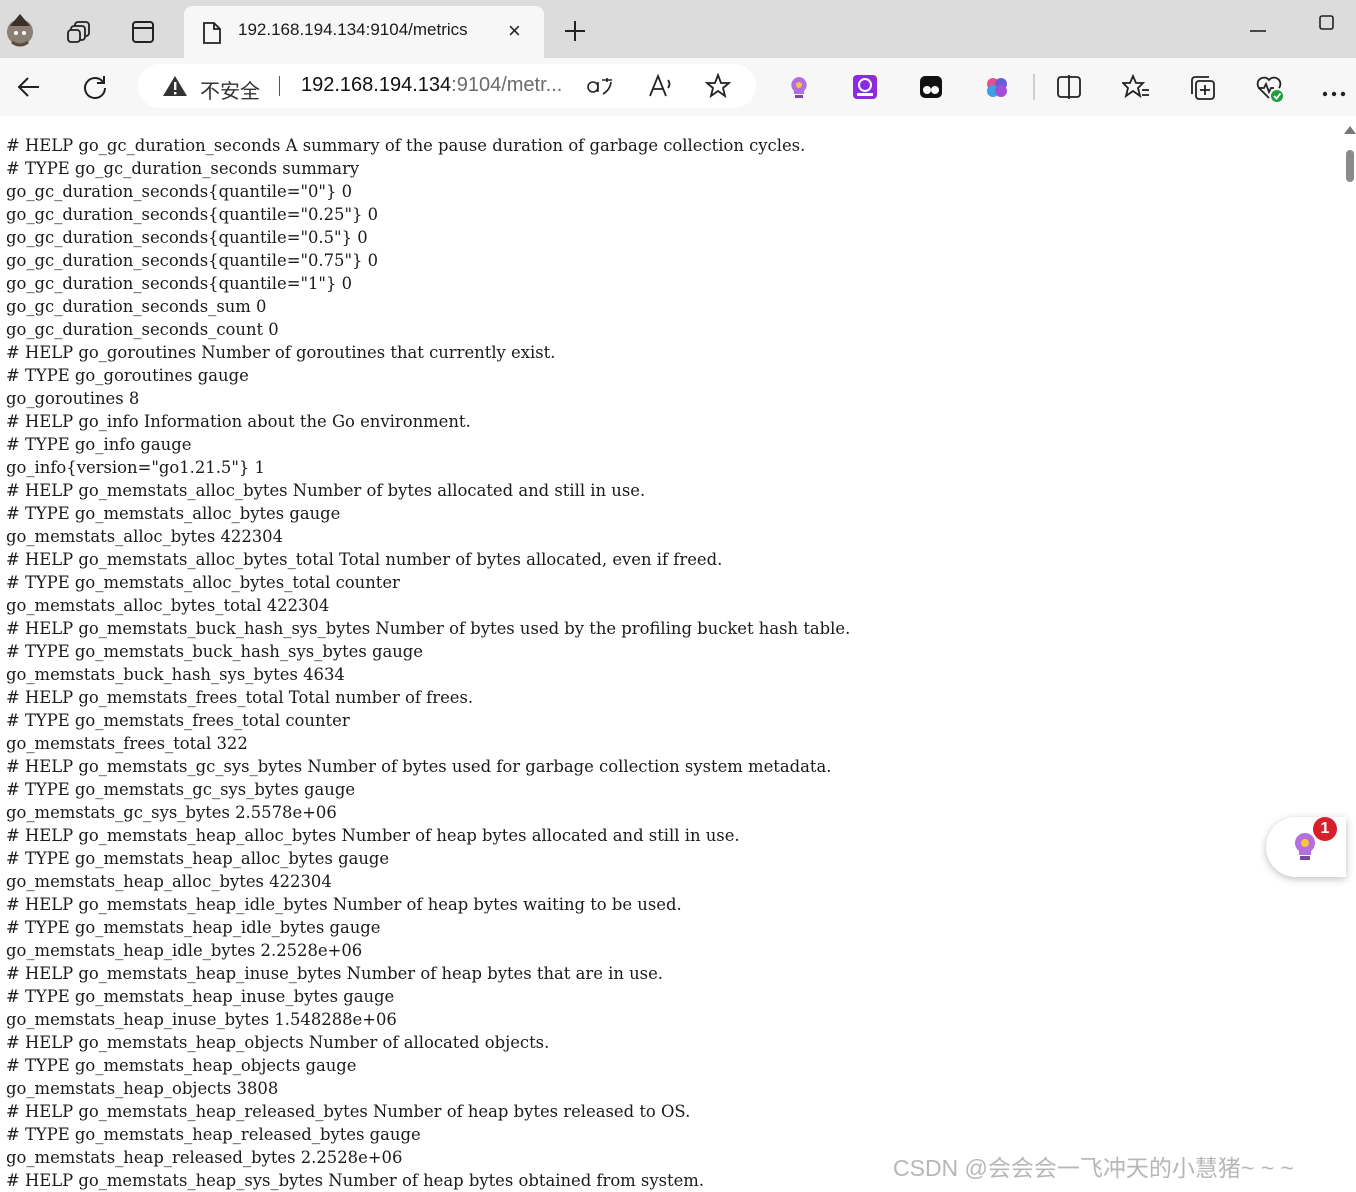 This screenshot has width=1356, height=1192. I want to click on metrics-line: go_gc_duration_seconds_sum 0, so click(136, 306).